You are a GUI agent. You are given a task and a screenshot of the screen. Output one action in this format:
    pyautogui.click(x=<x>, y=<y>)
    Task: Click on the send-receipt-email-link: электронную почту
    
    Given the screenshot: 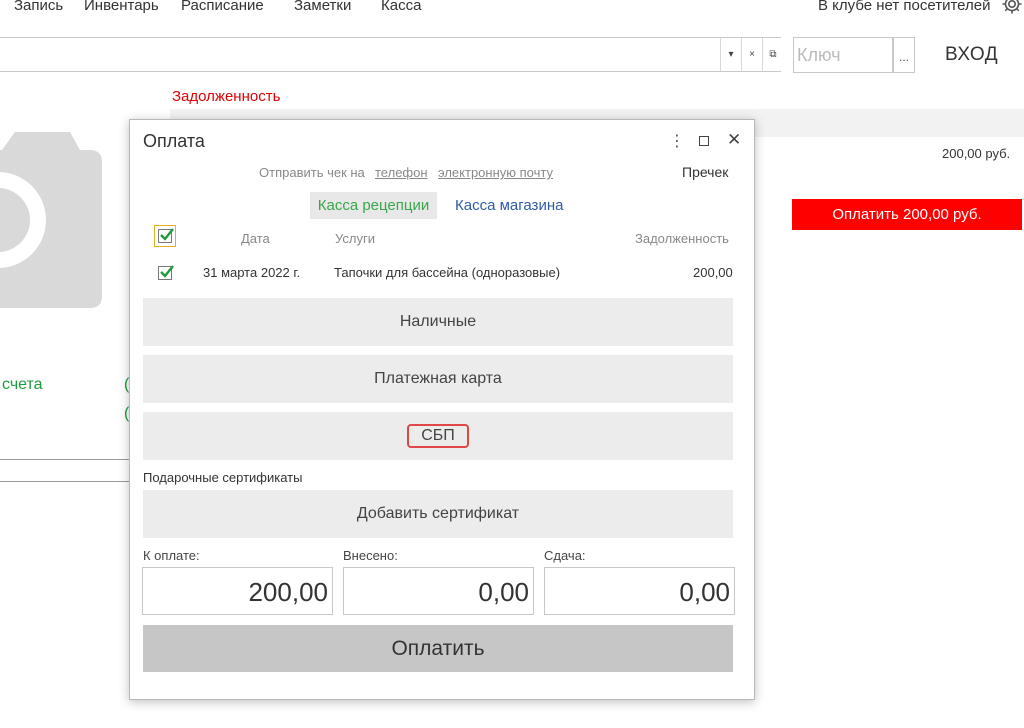 What is the action you would take?
    pyautogui.click(x=495, y=172)
    